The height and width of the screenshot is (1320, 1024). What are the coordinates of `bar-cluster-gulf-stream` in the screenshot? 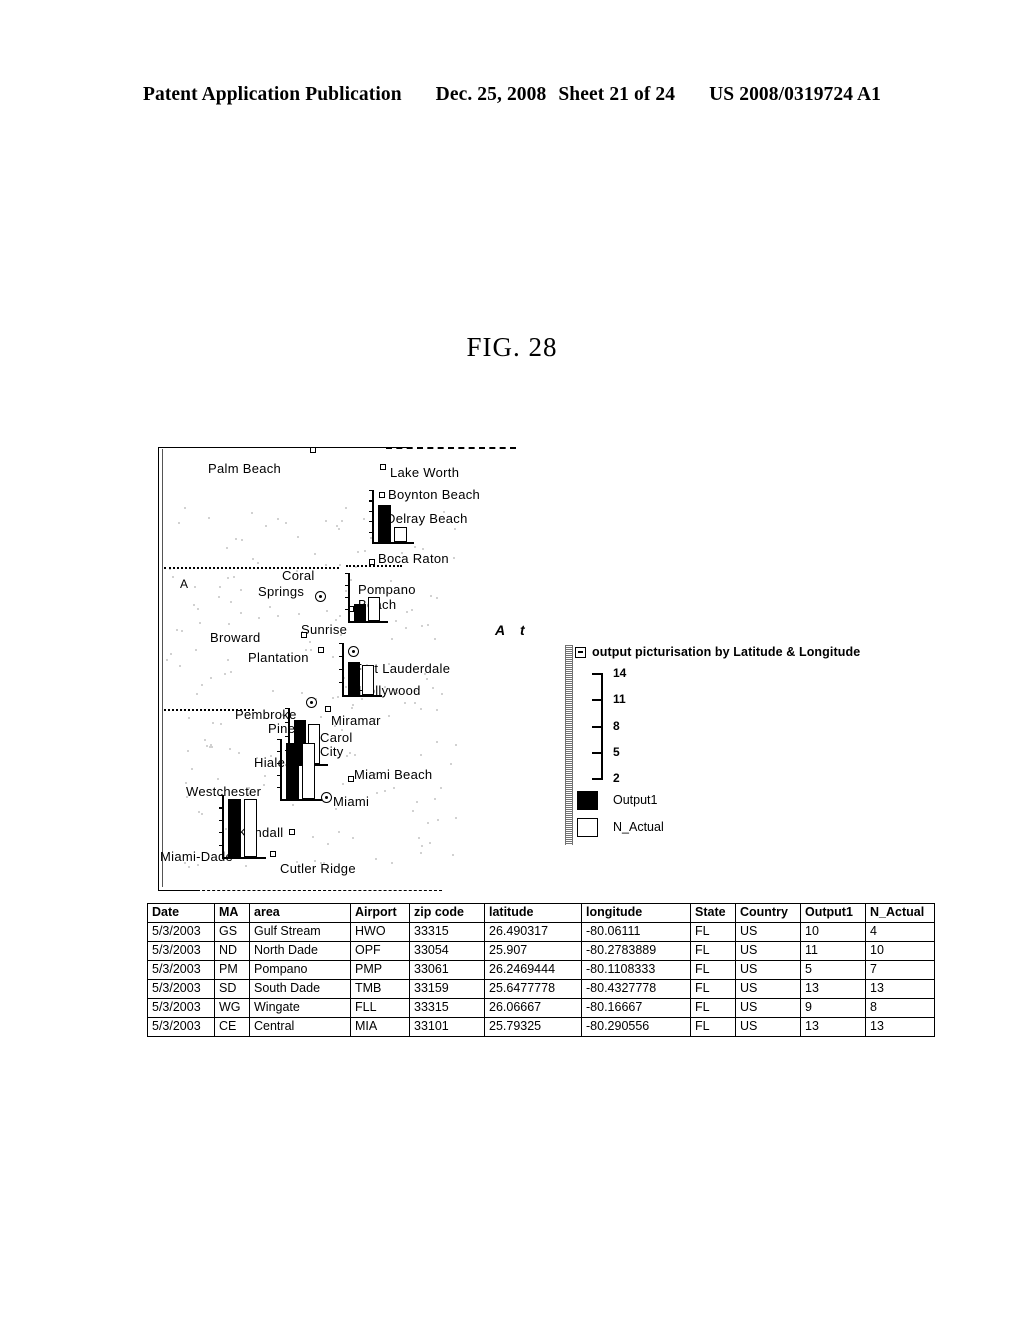 It's located at (391, 517).